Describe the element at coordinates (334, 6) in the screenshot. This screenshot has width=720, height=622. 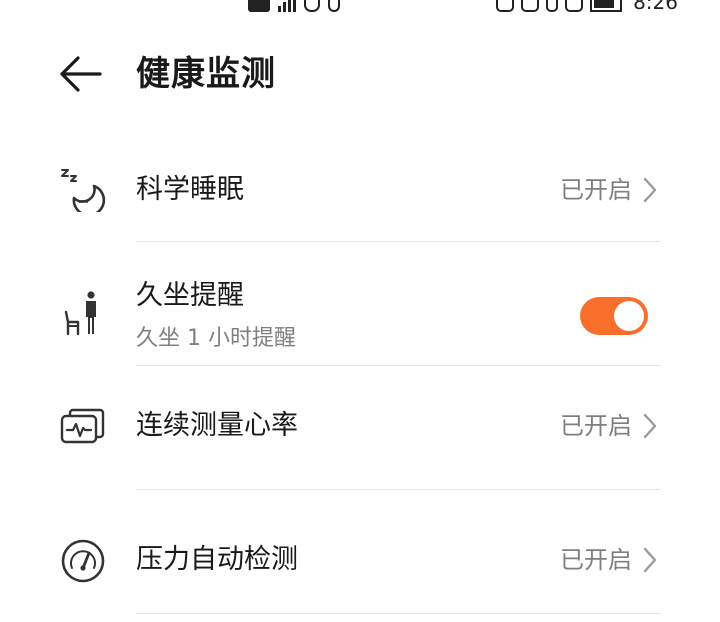
I see `location-icon` at that location.